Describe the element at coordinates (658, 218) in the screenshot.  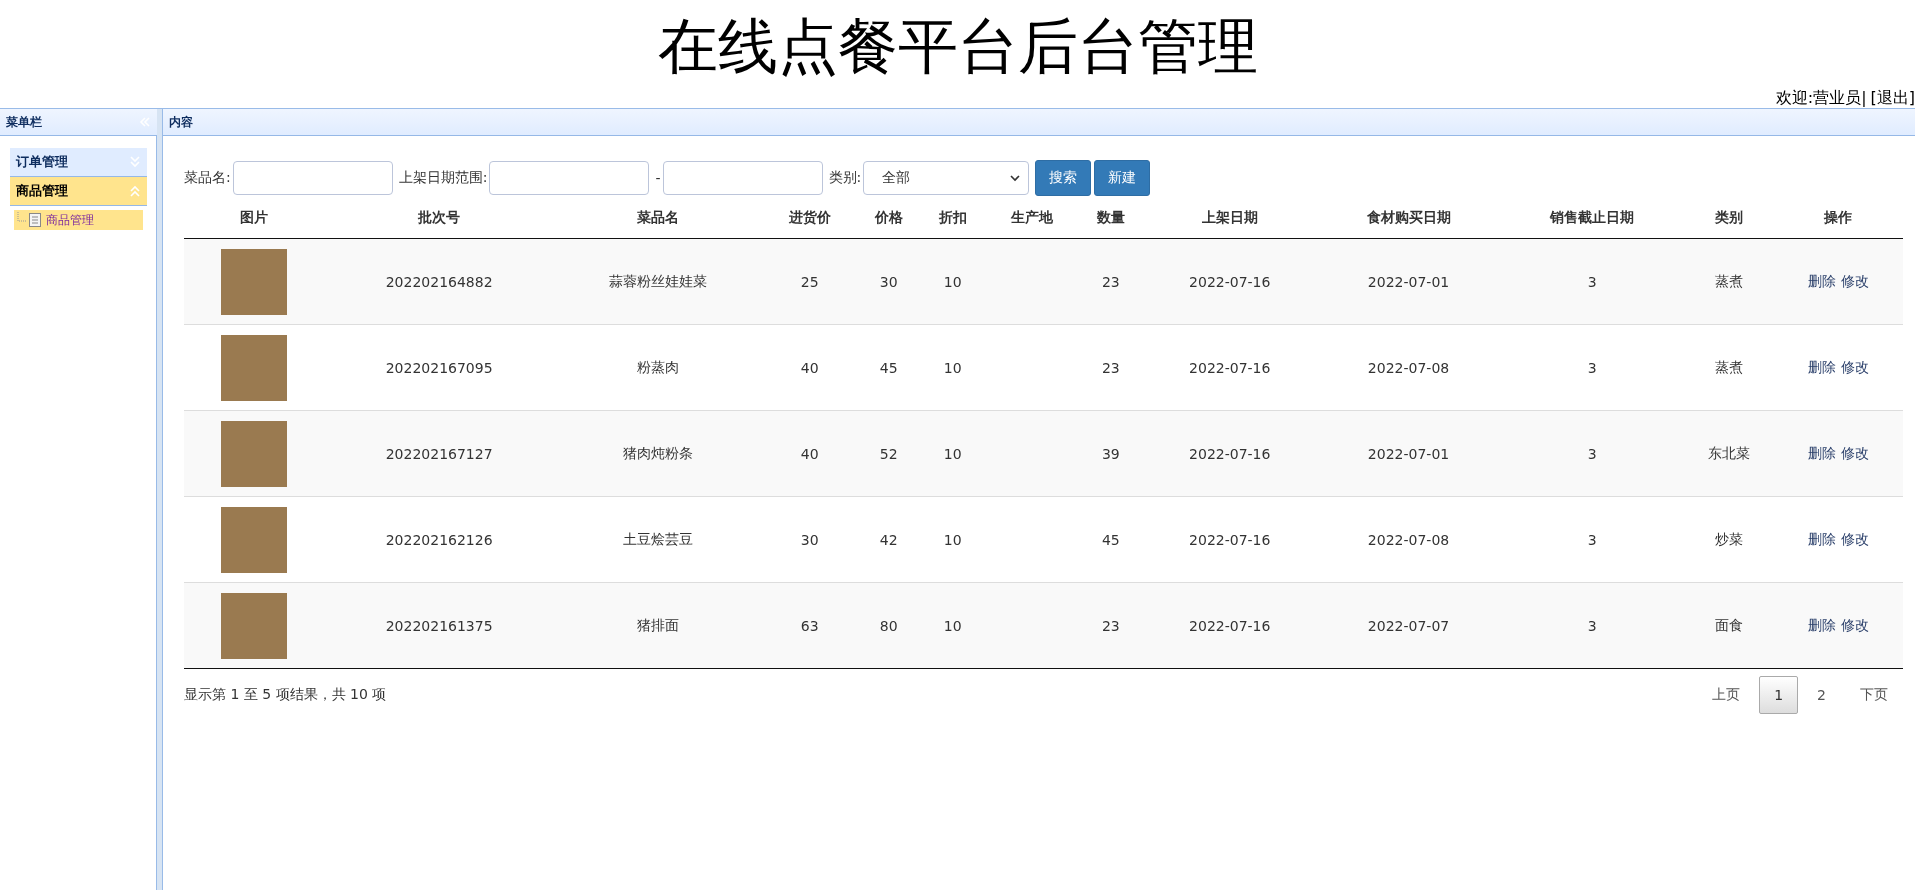
I see `column-header: 菜品名` at that location.